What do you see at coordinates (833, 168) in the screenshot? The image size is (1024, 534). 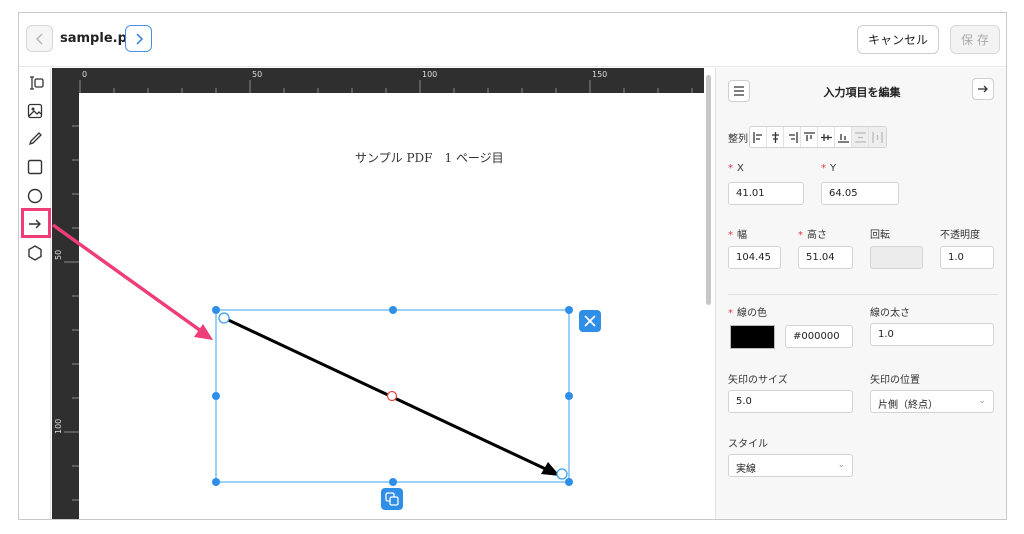 I see `y-label-text: Y` at bounding box center [833, 168].